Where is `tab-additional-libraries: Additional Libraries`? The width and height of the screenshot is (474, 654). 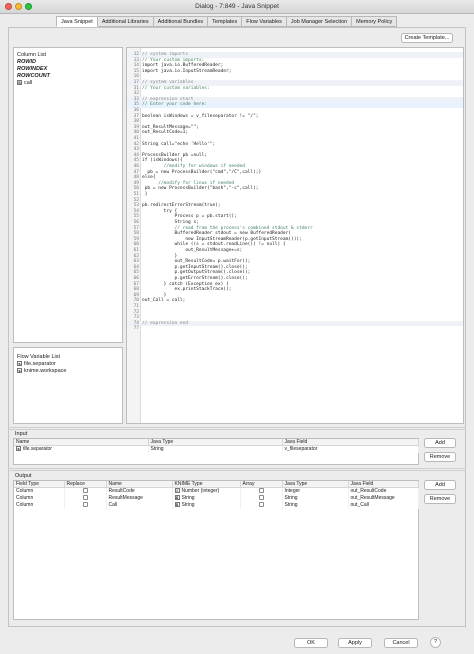
tab-additional-libraries: Additional Libraries is located at coordinates (125, 21).